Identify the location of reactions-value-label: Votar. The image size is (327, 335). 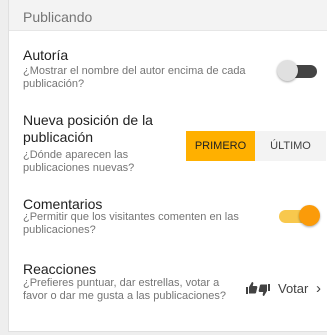
(293, 288).